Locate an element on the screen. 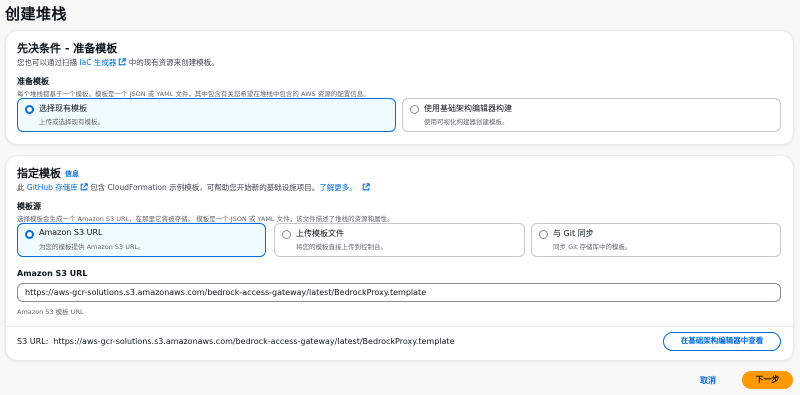 The height and width of the screenshot is (395, 800). option-sync-with-git: 与 Git 同步 同步 Git 存储库中的模板。 is located at coordinates (656, 240).